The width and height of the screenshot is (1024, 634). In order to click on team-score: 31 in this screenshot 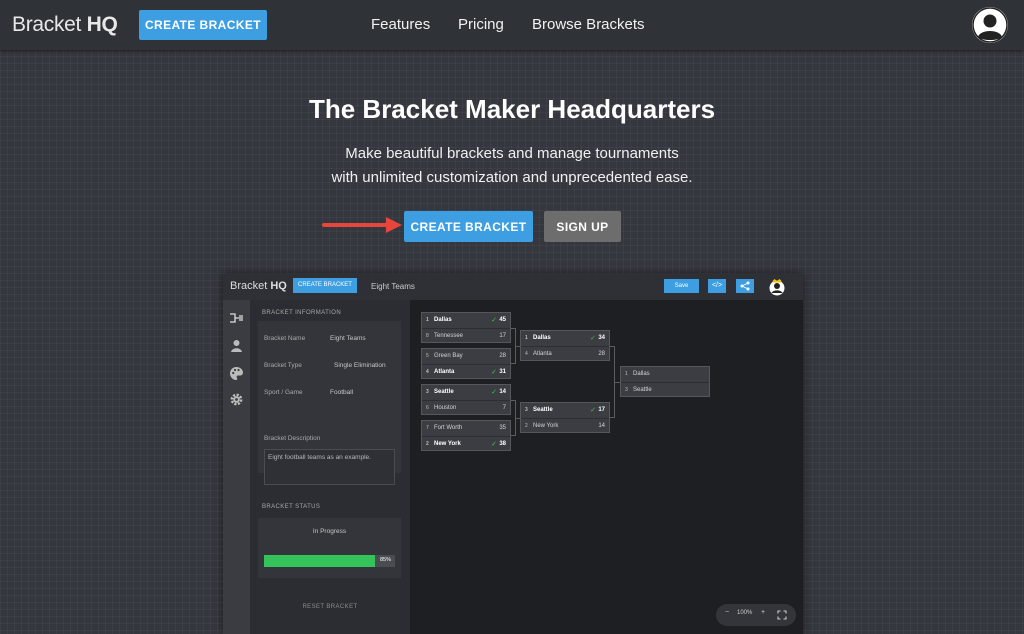, I will do `click(502, 372)`.